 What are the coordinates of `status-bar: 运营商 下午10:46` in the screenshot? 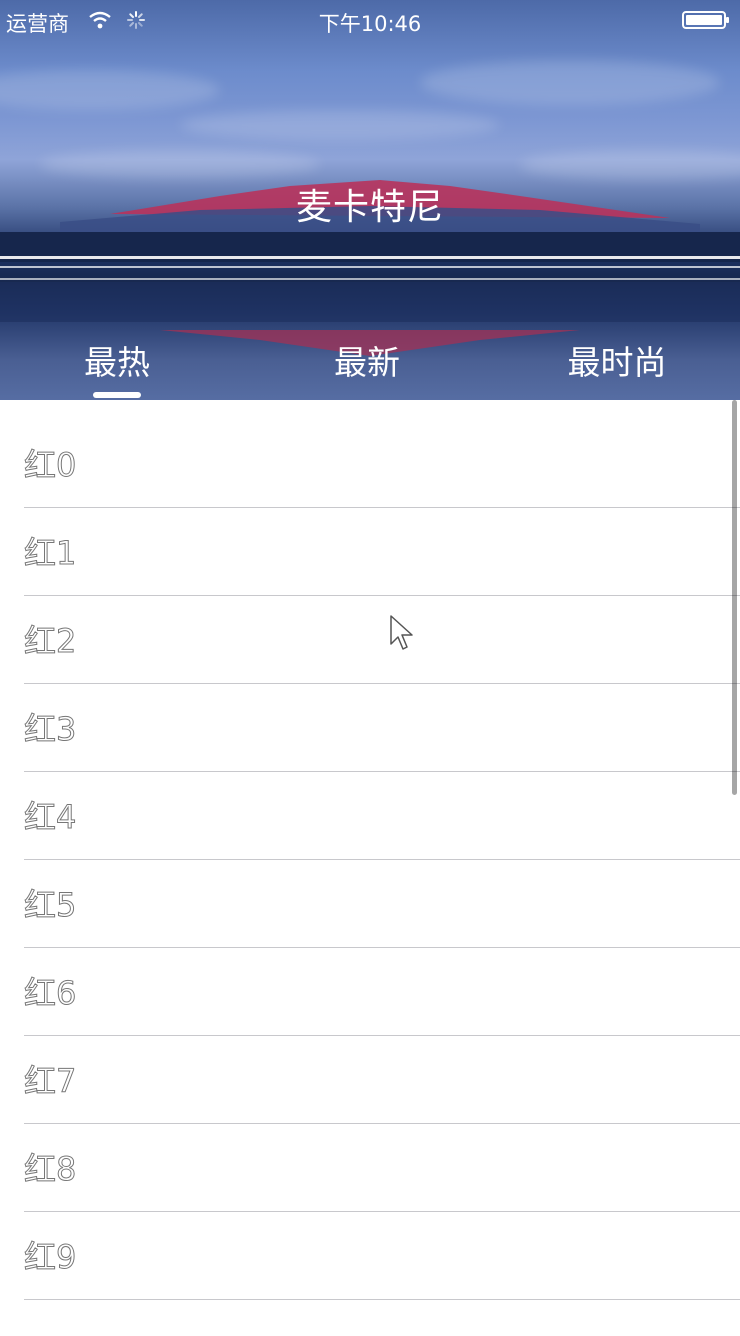 It's located at (370, 20).